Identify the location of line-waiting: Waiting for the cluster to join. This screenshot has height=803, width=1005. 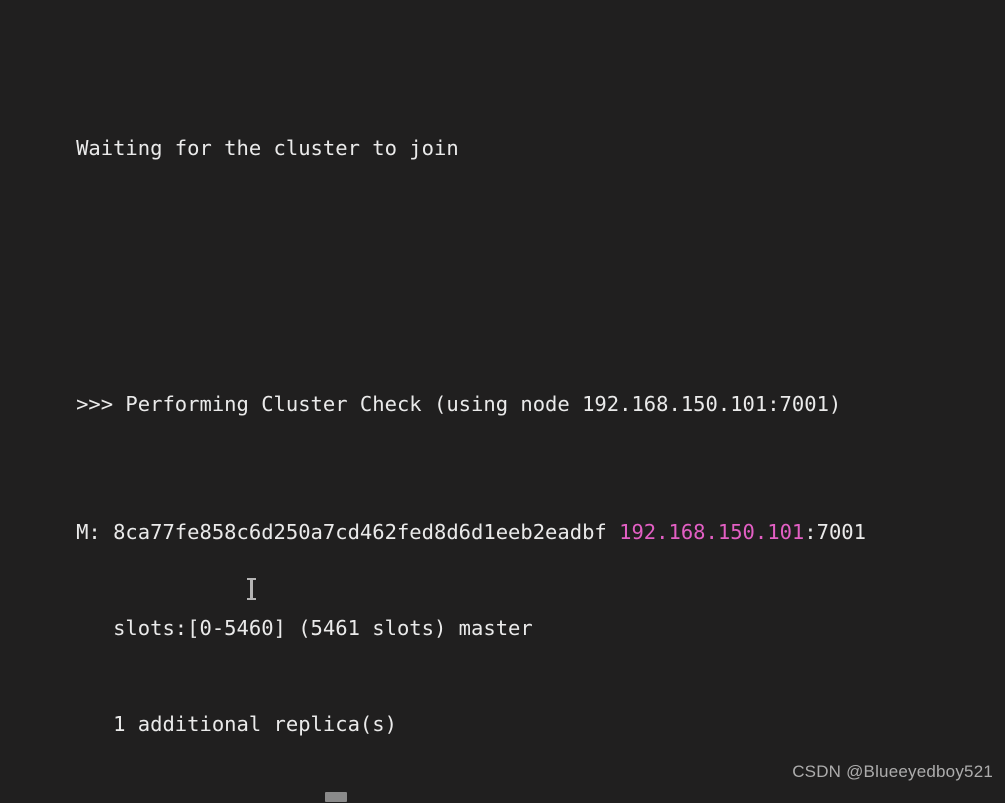
(433, 130).